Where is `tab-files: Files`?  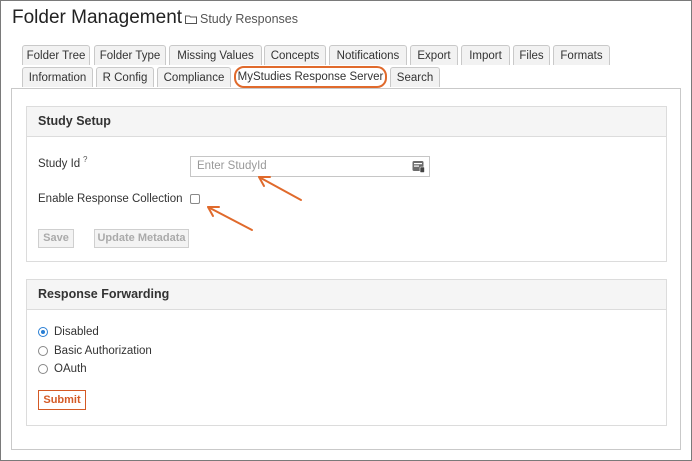
tab-files: Files is located at coordinates (531, 55).